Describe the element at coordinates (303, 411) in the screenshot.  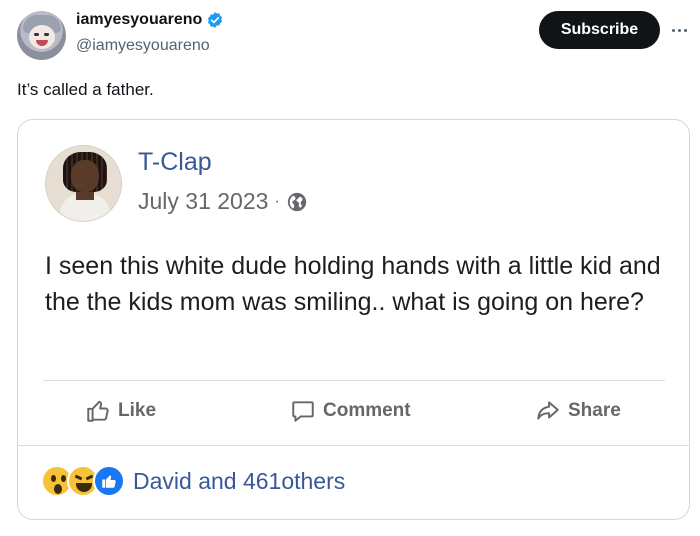
I see `comment-icon` at that location.